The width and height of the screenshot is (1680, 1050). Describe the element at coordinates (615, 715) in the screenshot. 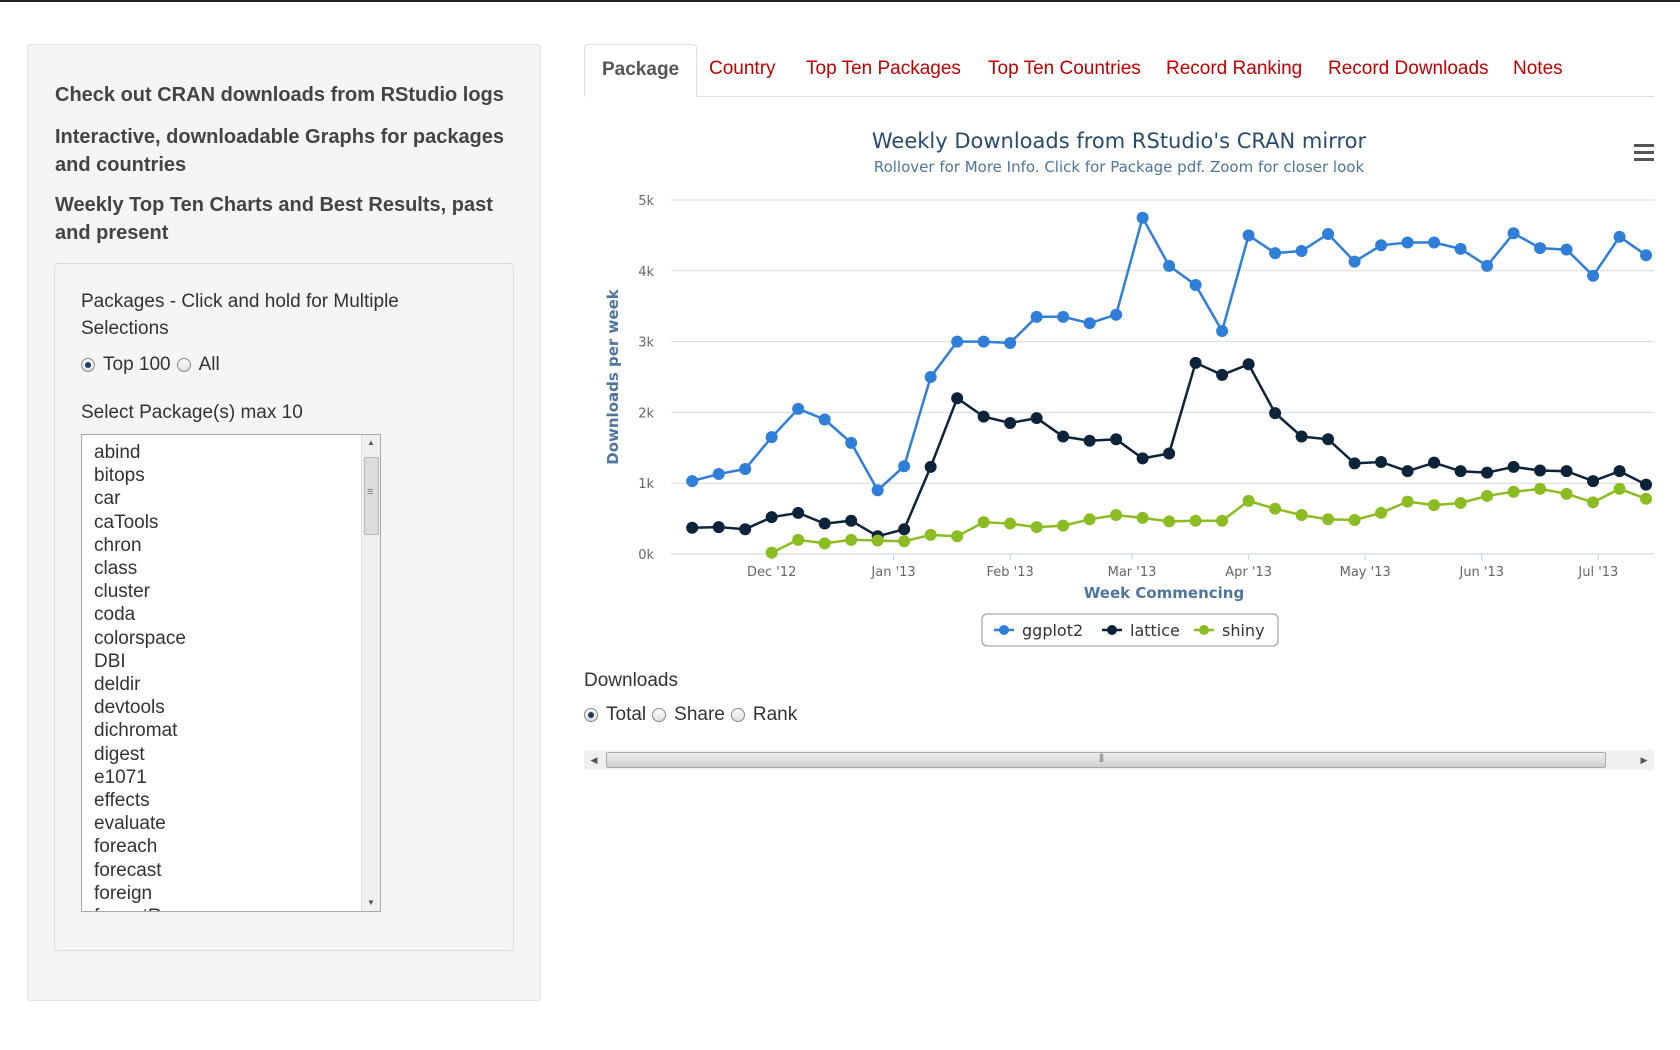

I see `radio-total: Total` at that location.